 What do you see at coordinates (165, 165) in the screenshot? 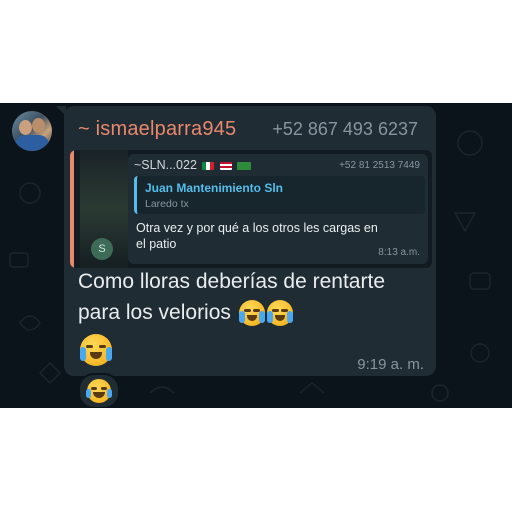
I see `forwarded-sender-name: ~SLN...022` at bounding box center [165, 165].